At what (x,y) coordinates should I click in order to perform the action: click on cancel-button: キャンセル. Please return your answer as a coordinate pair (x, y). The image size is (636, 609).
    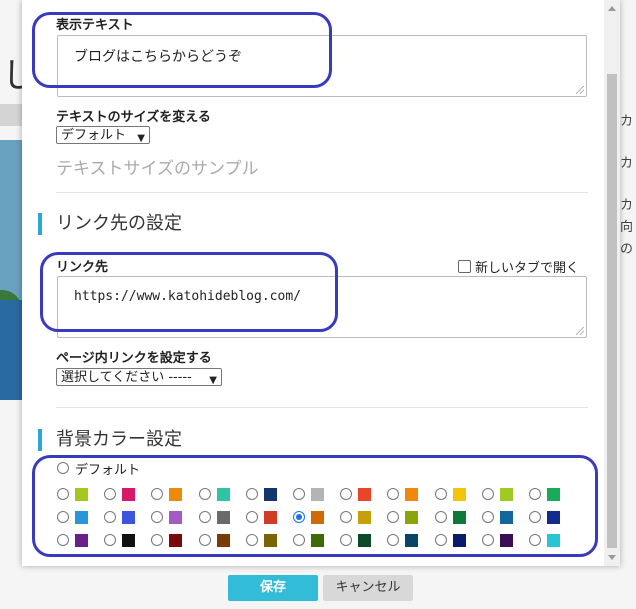
    Looking at the image, I should click on (368, 588).